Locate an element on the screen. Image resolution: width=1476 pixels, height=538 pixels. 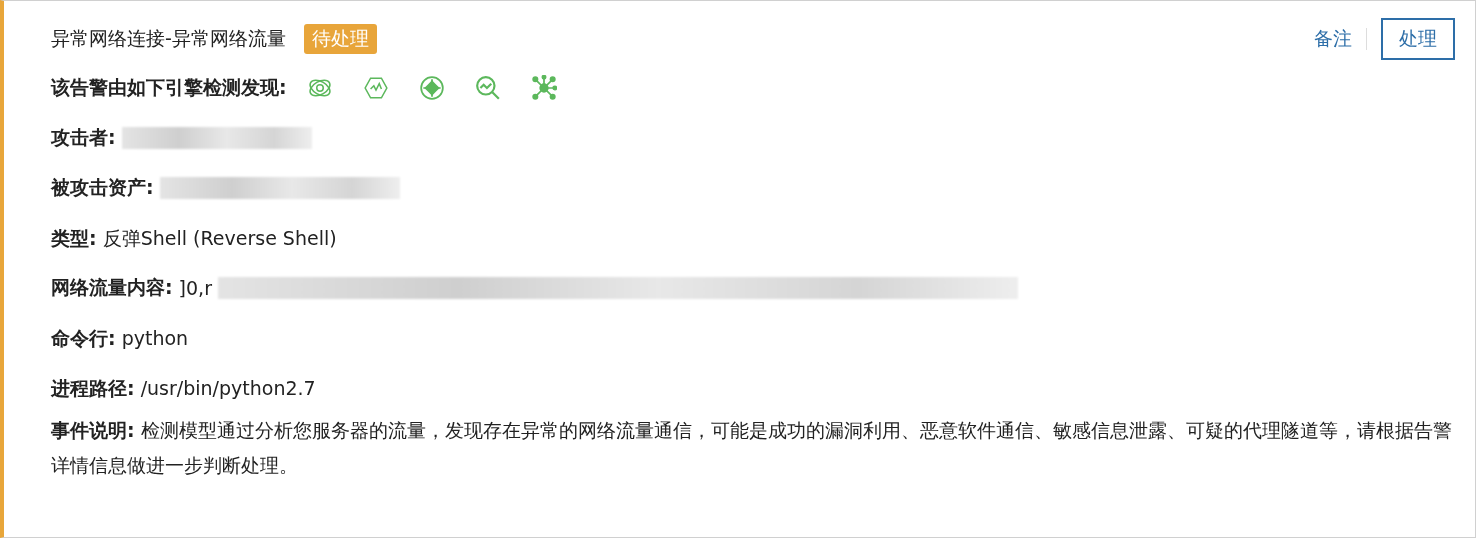
network-node-icon is located at coordinates (543, 88).